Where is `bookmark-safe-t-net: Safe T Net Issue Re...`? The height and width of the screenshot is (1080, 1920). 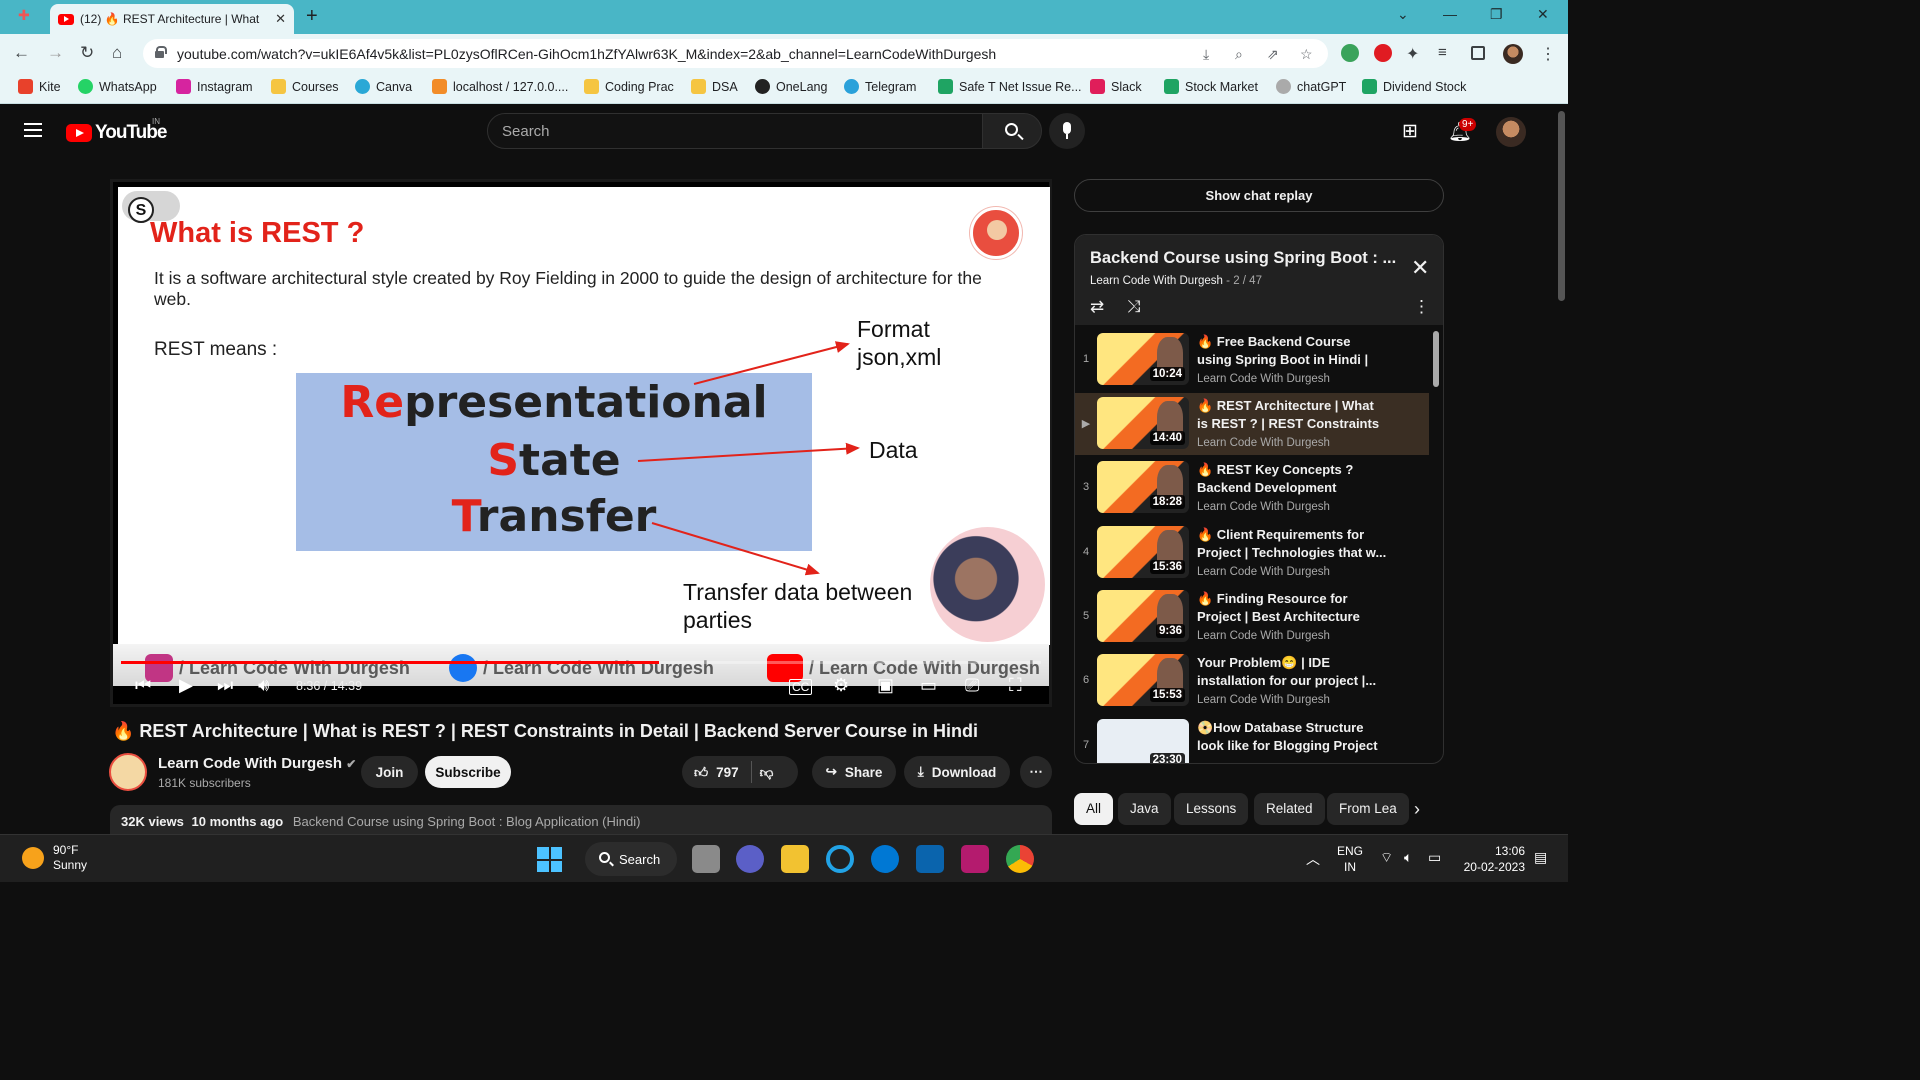 bookmark-safe-t-net: Safe T Net Issue Re... is located at coordinates (1010, 86).